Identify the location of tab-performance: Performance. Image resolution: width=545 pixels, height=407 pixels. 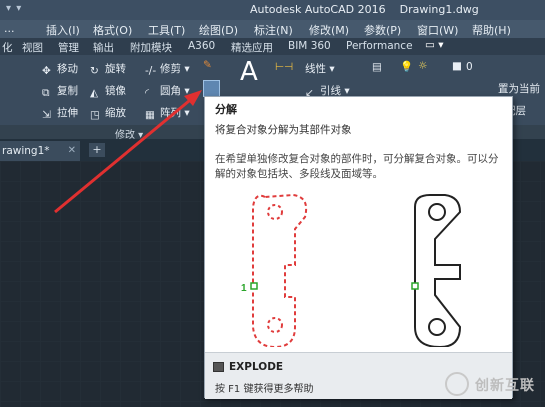
(379, 46).